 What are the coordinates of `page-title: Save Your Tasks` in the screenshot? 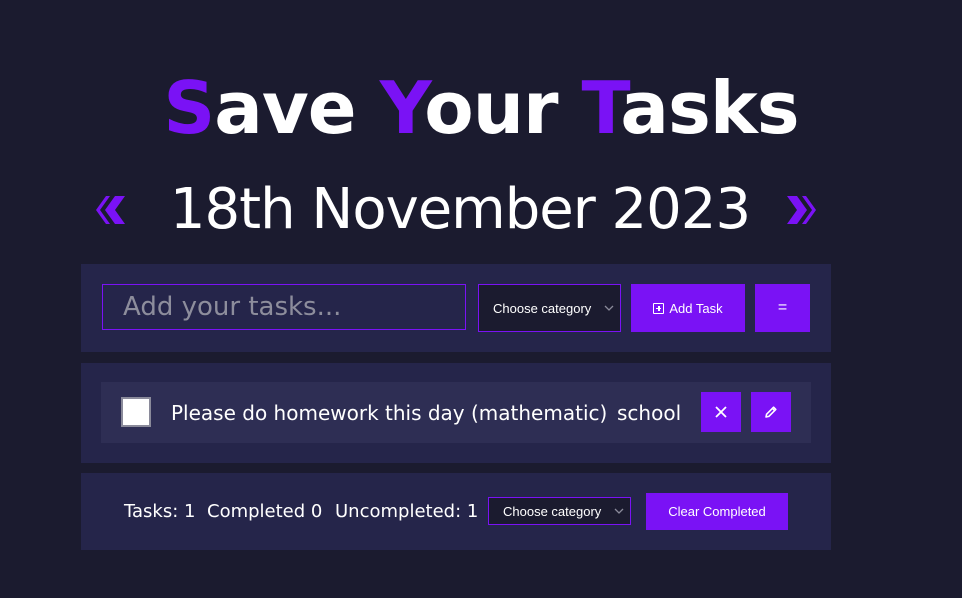 It's located at (481, 108).